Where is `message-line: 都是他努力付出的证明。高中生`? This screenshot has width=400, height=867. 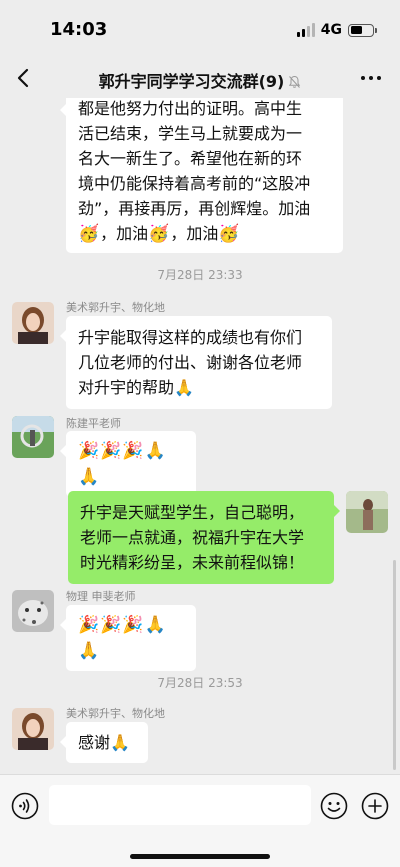
message-line: 都是他努力付出的证明。高中生 is located at coordinates (190, 108).